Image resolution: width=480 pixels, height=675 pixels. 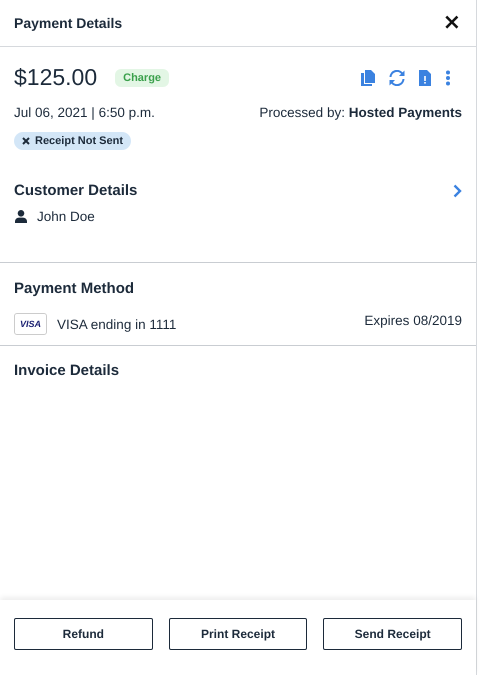 What do you see at coordinates (26, 141) in the screenshot?
I see `x-icon` at bounding box center [26, 141].